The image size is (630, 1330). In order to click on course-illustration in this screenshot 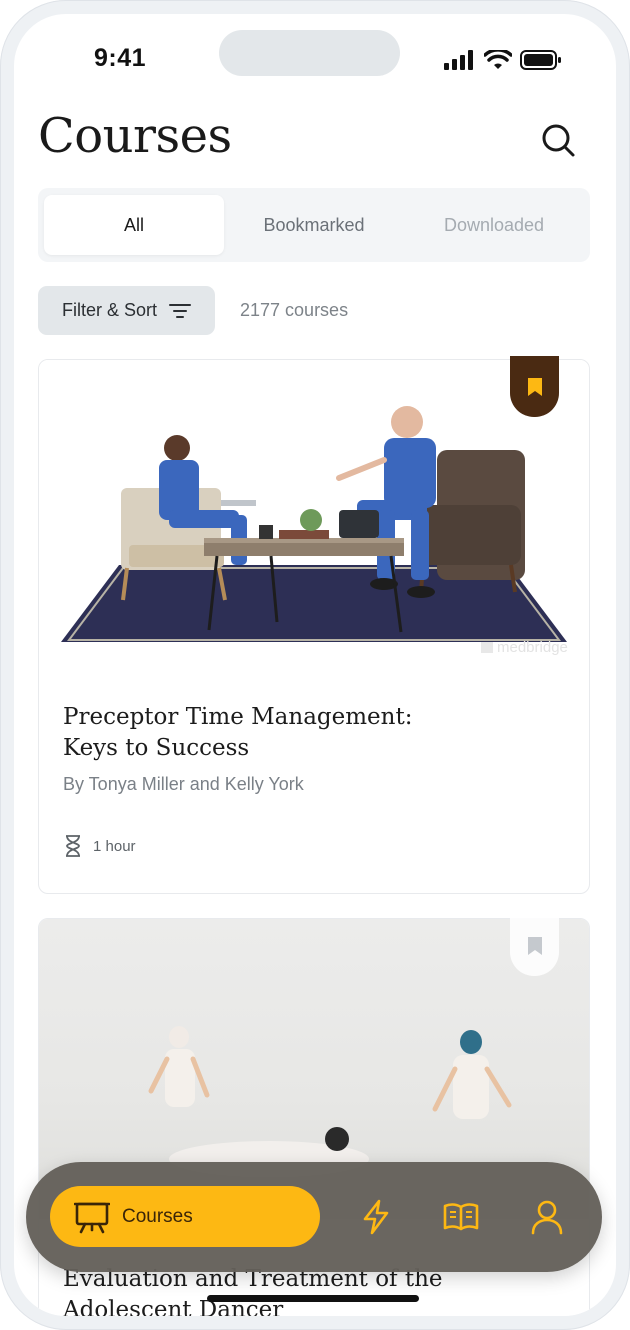, I will do `click(314, 529)`.